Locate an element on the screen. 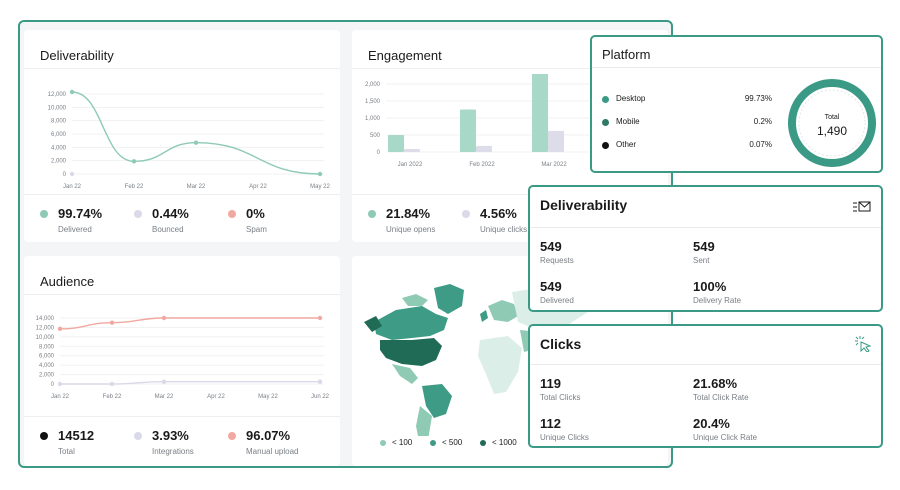 The height and width of the screenshot is (490, 900). platform-row-other: Other 0.07% is located at coordinates (687, 146).